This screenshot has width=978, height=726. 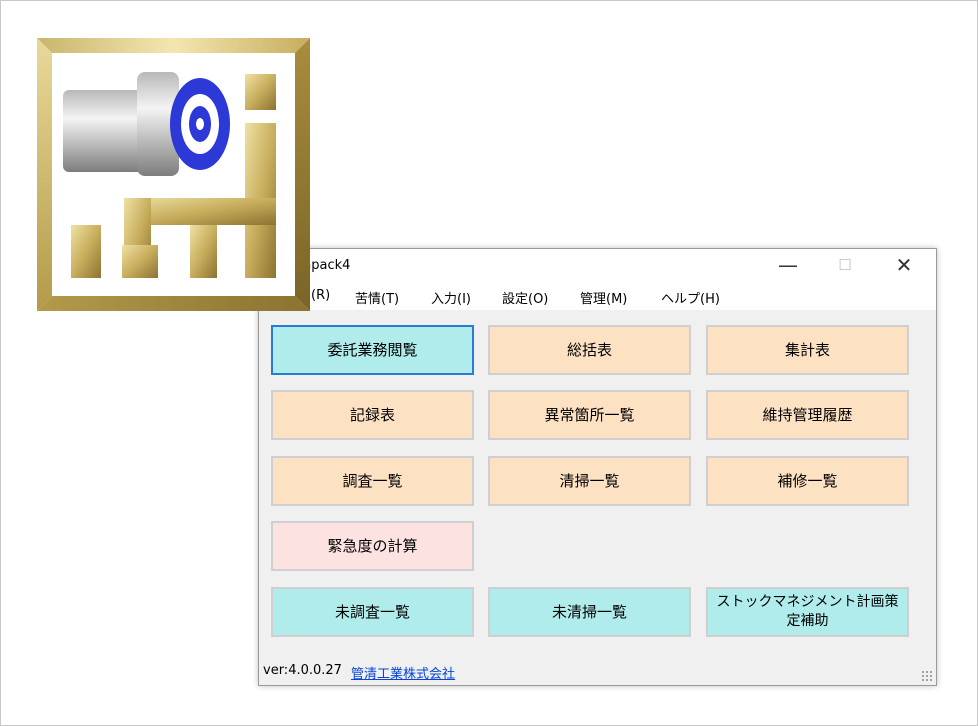 I want to click on window-title: npack4, so click(x=327, y=265).